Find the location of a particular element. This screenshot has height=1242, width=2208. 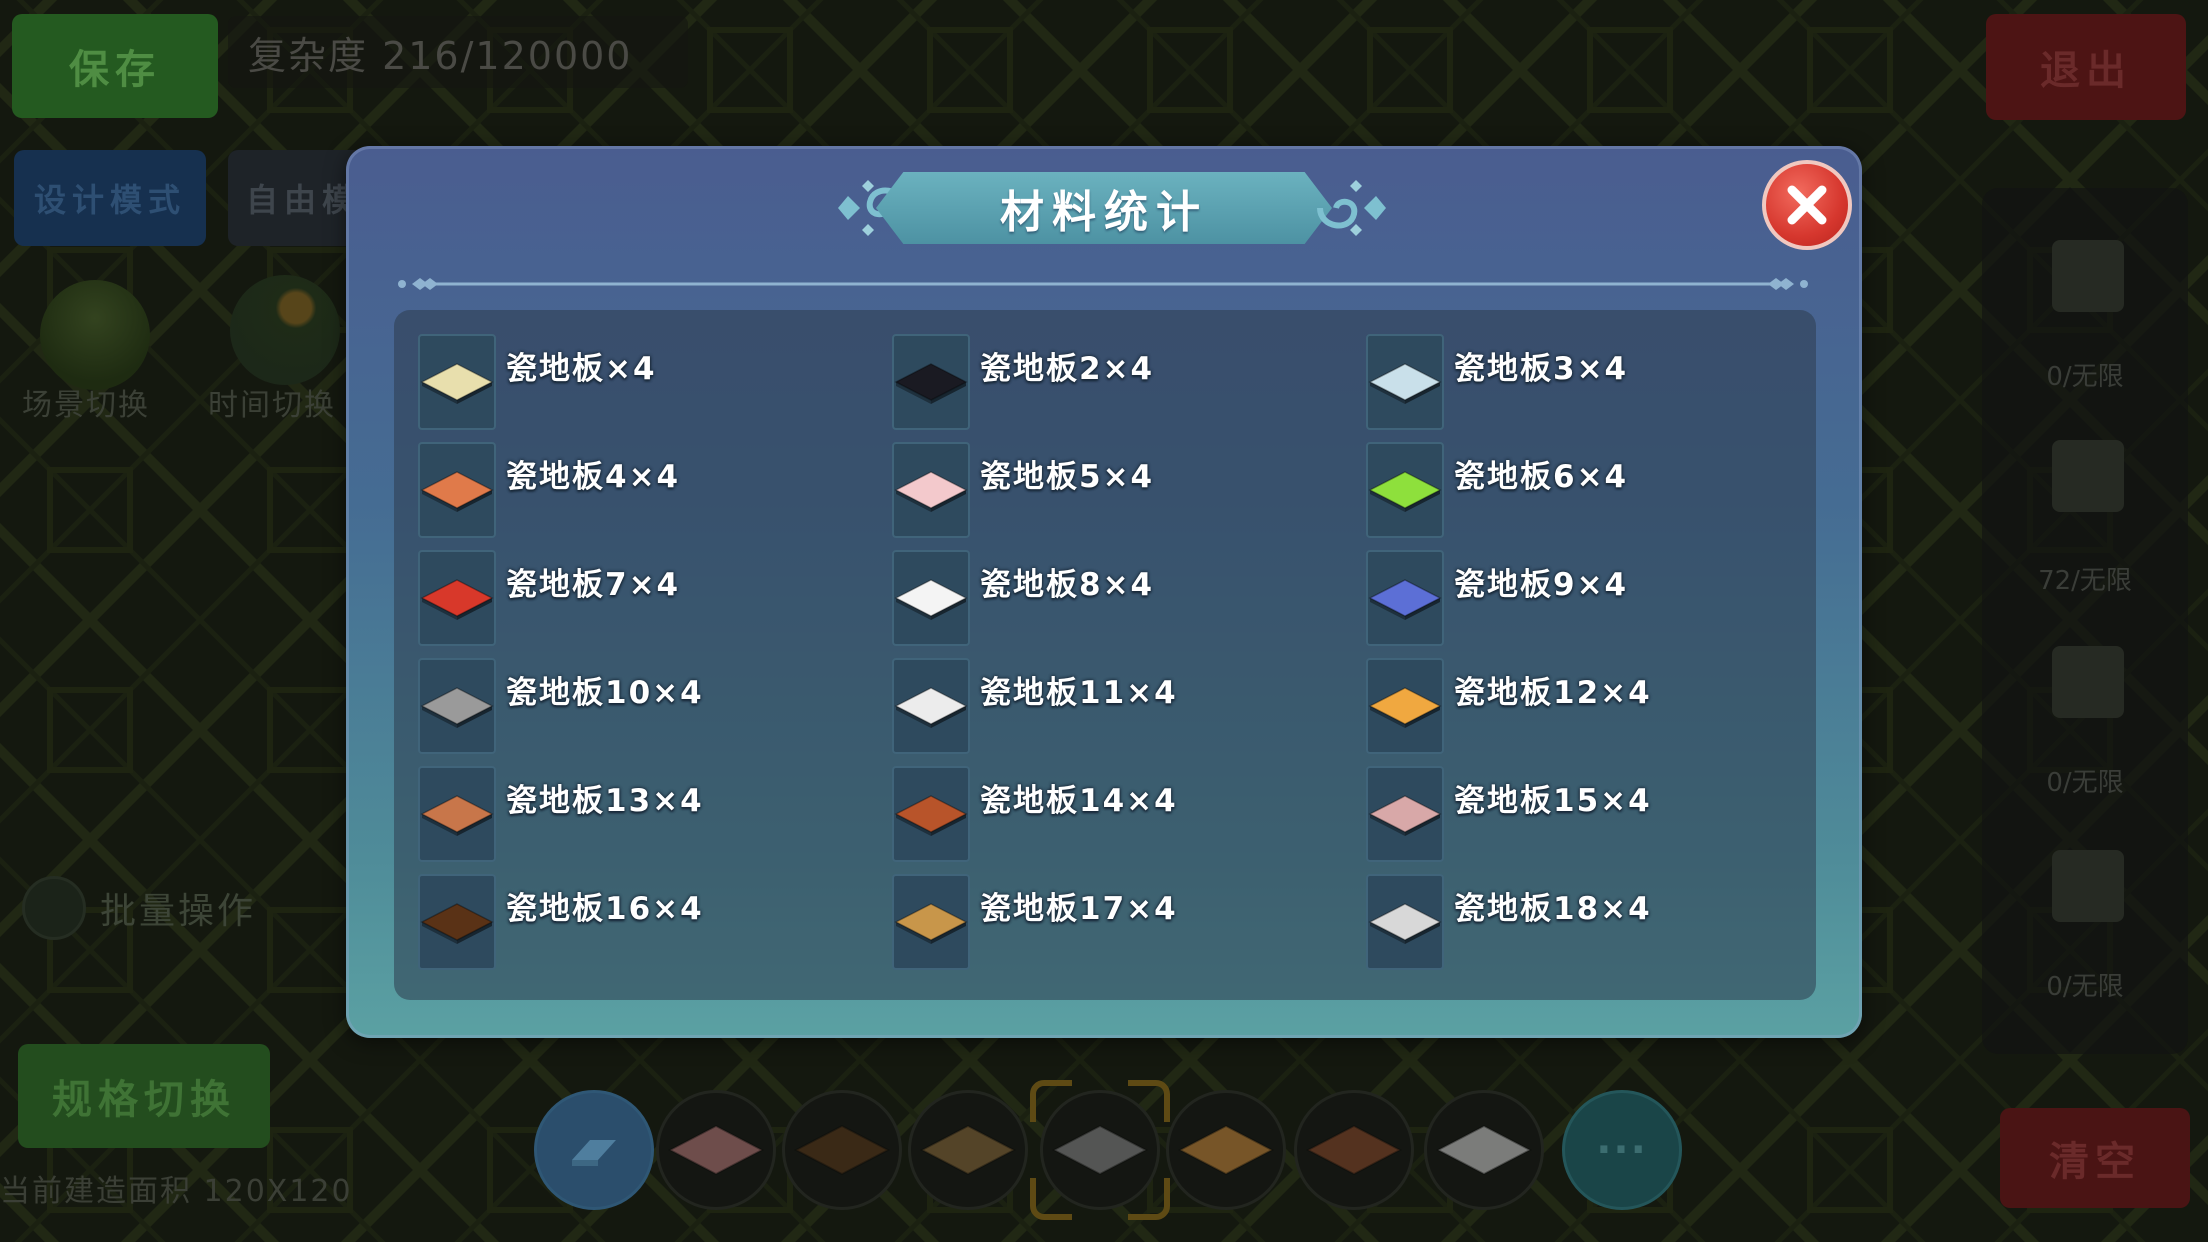

material-item: 瓷地板4×4 is located at coordinates (638, 490).